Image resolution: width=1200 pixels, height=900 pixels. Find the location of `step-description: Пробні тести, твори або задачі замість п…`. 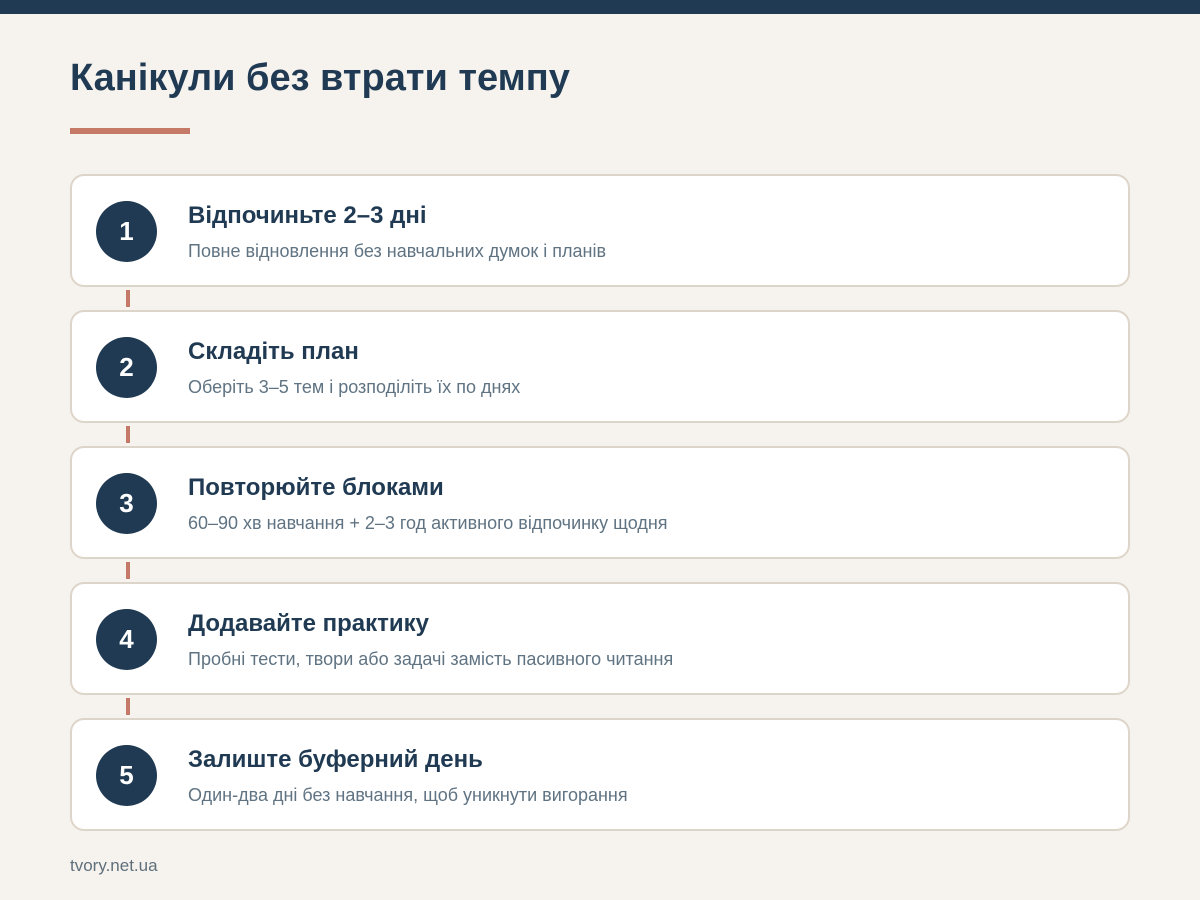

step-description: Пробні тести, твори або задачі замість п… is located at coordinates (431, 659).